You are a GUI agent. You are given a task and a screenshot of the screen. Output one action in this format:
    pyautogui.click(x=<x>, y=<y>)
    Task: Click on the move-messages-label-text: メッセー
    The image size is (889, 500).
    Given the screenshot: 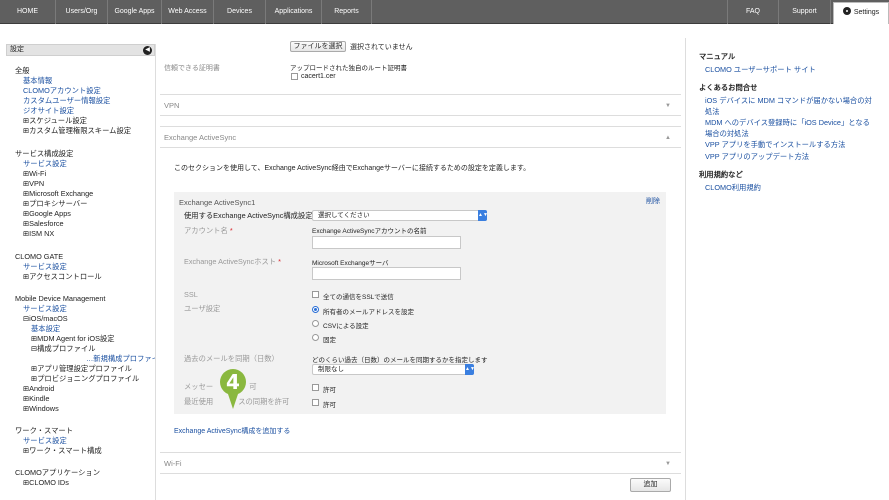 What is the action you would take?
    pyautogui.click(x=199, y=386)
    